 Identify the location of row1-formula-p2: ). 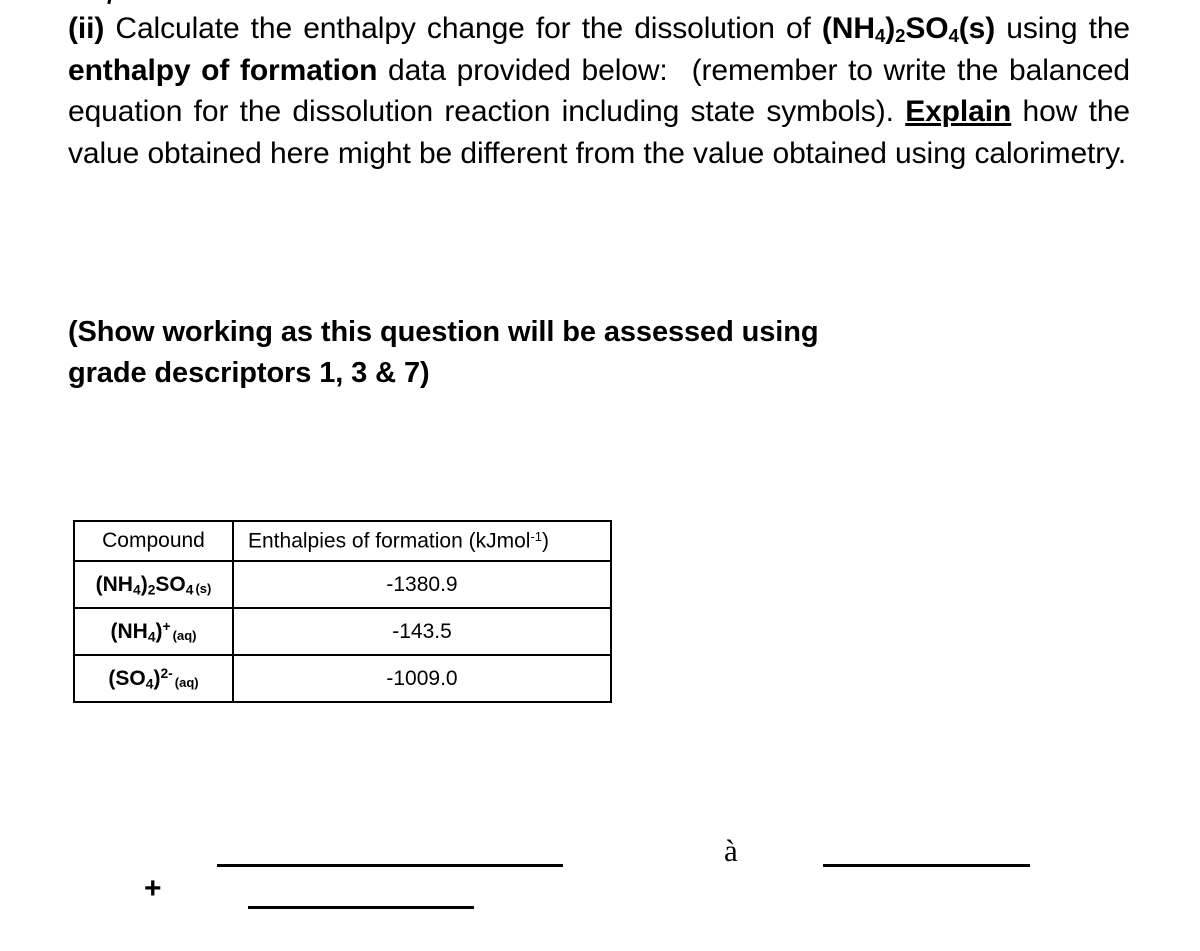
(159, 631).